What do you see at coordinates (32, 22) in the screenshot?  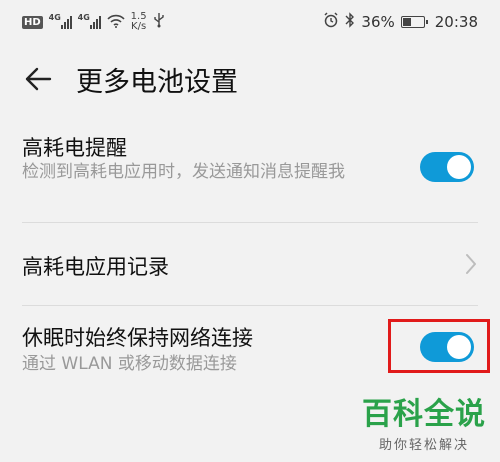 I see `hd-badge: HD` at bounding box center [32, 22].